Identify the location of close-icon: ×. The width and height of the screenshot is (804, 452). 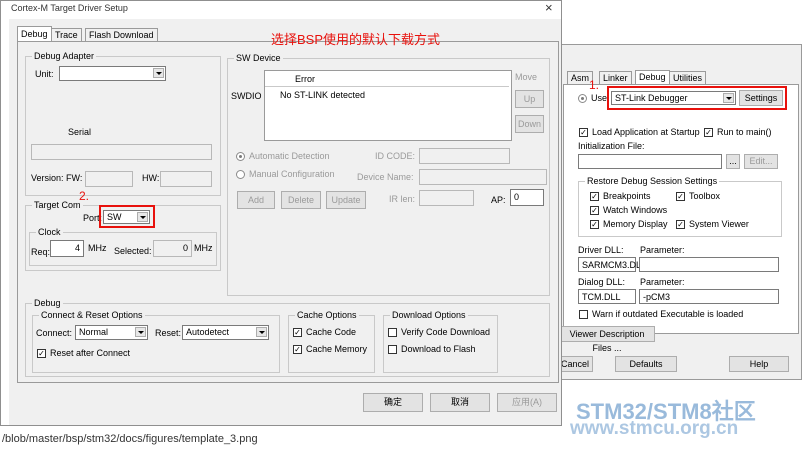
(549, 7).